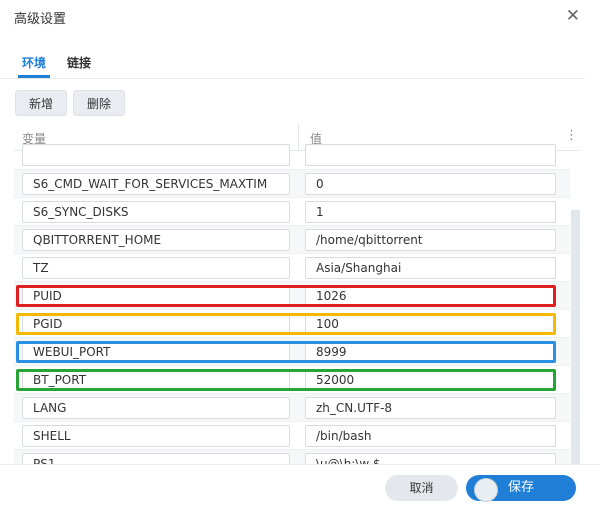  What do you see at coordinates (156, 212) in the screenshot?
I see `variable-name-input: S6_SYNC_DISKS` at bounding box center [156, 212].